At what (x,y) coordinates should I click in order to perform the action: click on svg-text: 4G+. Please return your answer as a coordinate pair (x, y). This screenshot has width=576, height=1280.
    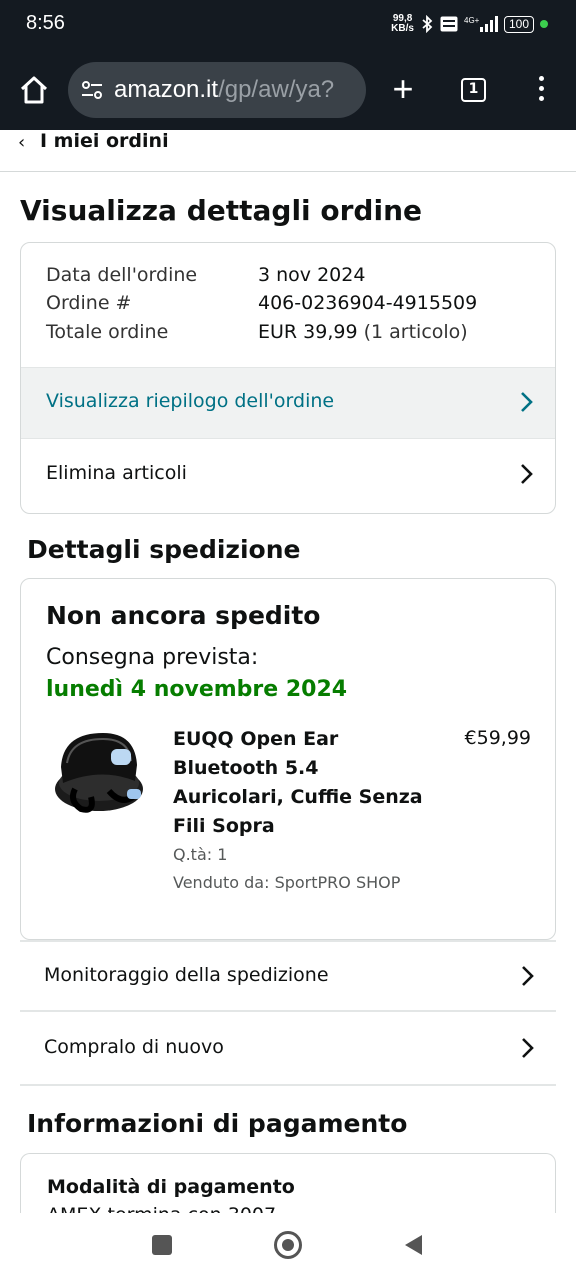
    Looking at the image, I should click on (472, 20).